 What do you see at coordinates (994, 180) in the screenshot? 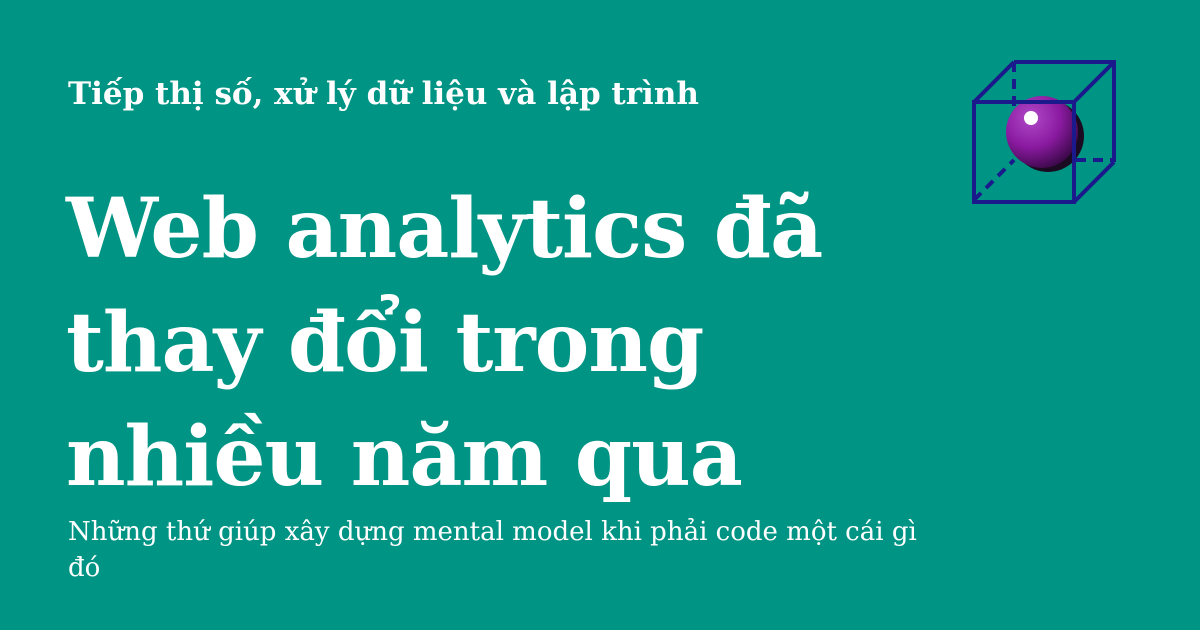
I see `cube-hidden-edge-diagonal` at bounding box center [994, 180].